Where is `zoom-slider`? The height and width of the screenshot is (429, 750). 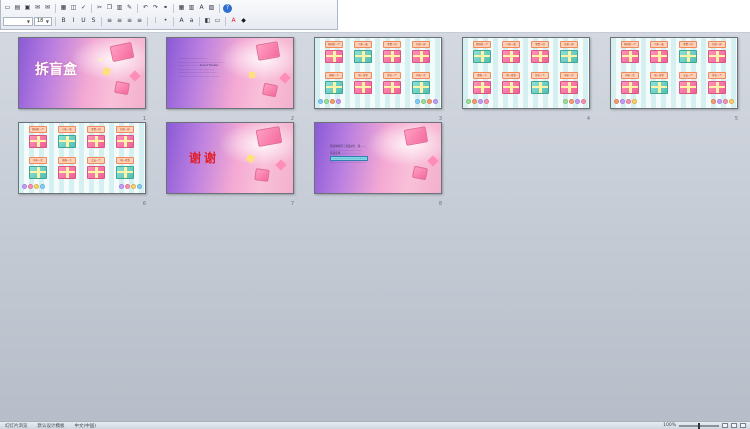 zoom-slider is located at coordinates (699, 425).